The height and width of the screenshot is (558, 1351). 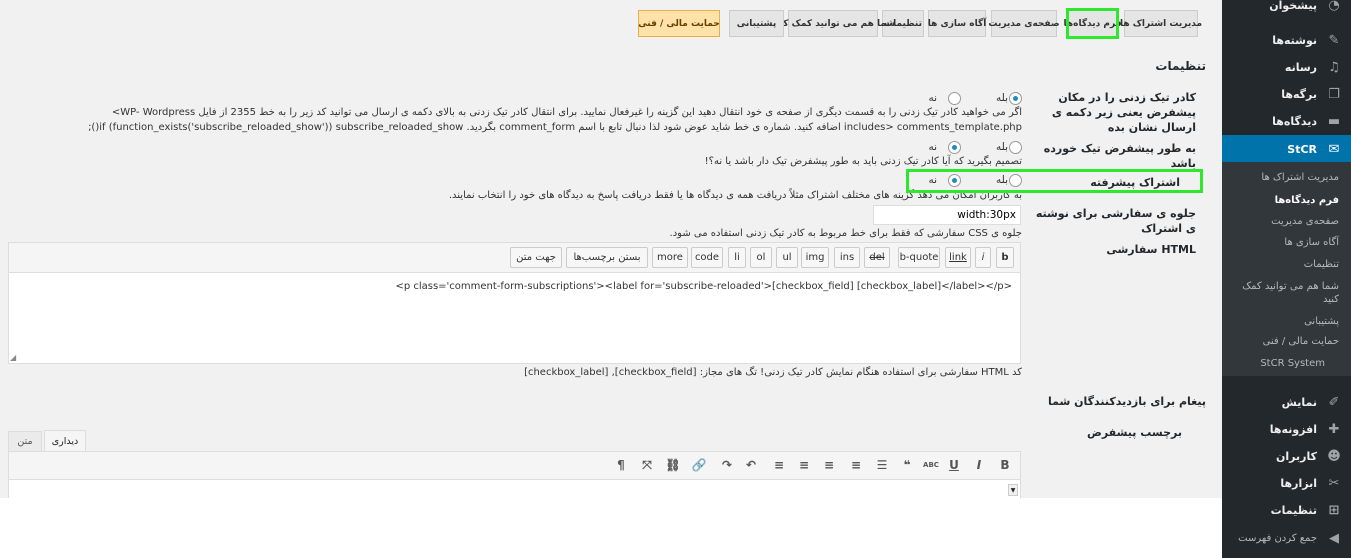 What do you see at coordinates (673, 465) in the screenshot?
I see `editor-toolbar-button-14: ⛓` at bounding box center [673, 465].